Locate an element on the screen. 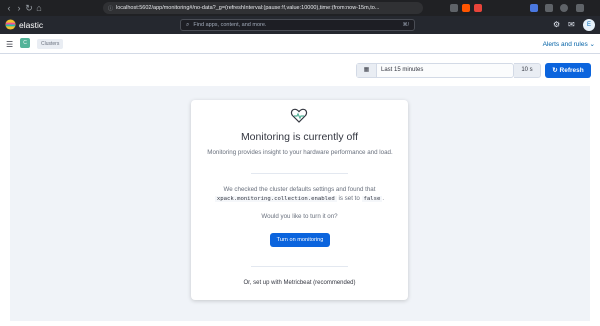 This screenshot has height=326, width=600. calendar-icon: ▦ is located at coordinates (367, 70).